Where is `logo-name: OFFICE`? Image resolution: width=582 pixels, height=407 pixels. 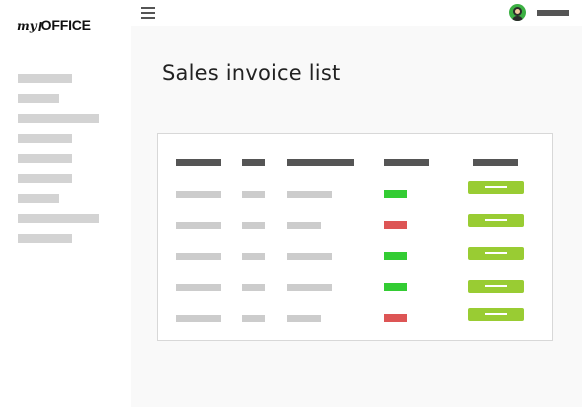
logo-name: OFFICE is located at coordinates (65, 25).